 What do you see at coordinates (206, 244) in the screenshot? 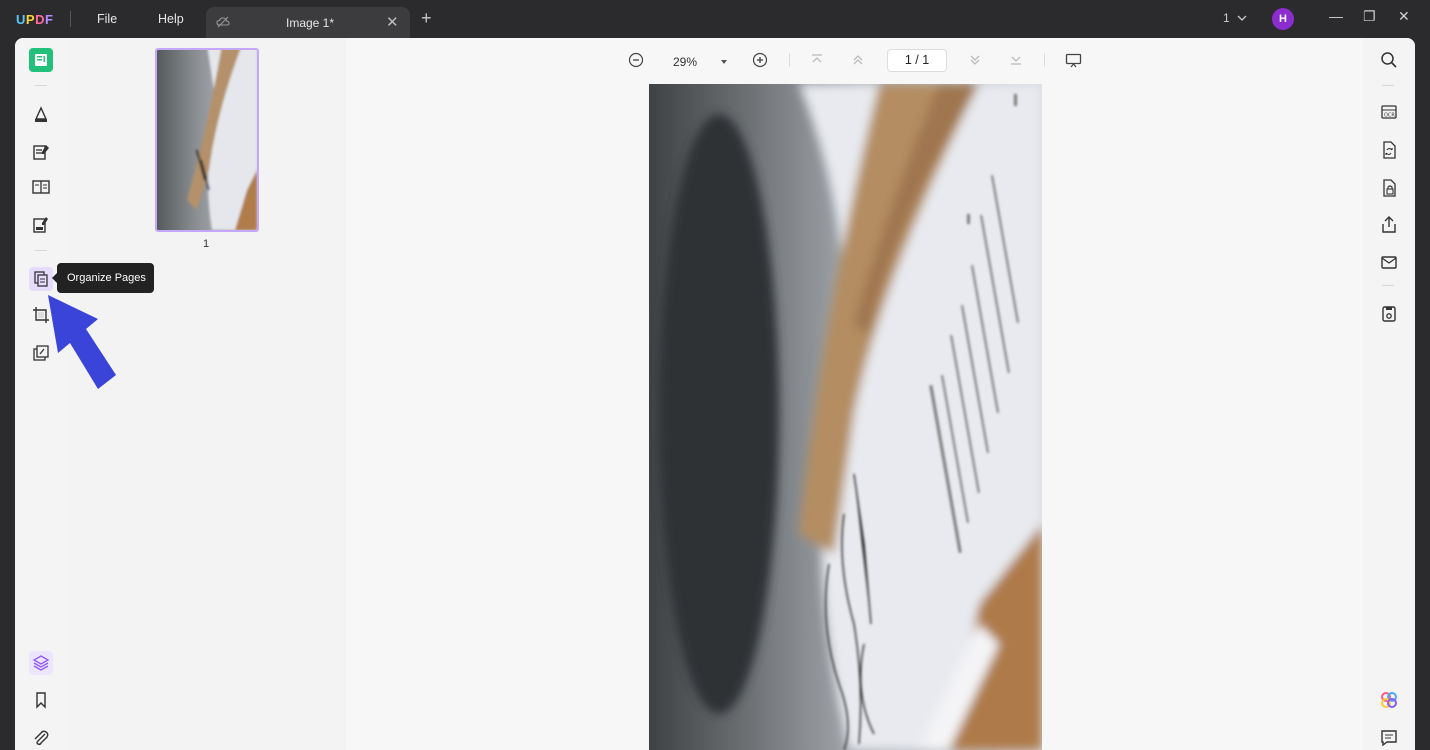
I see `thumbnail-page-number: 1` at bounding box center [206, 244].